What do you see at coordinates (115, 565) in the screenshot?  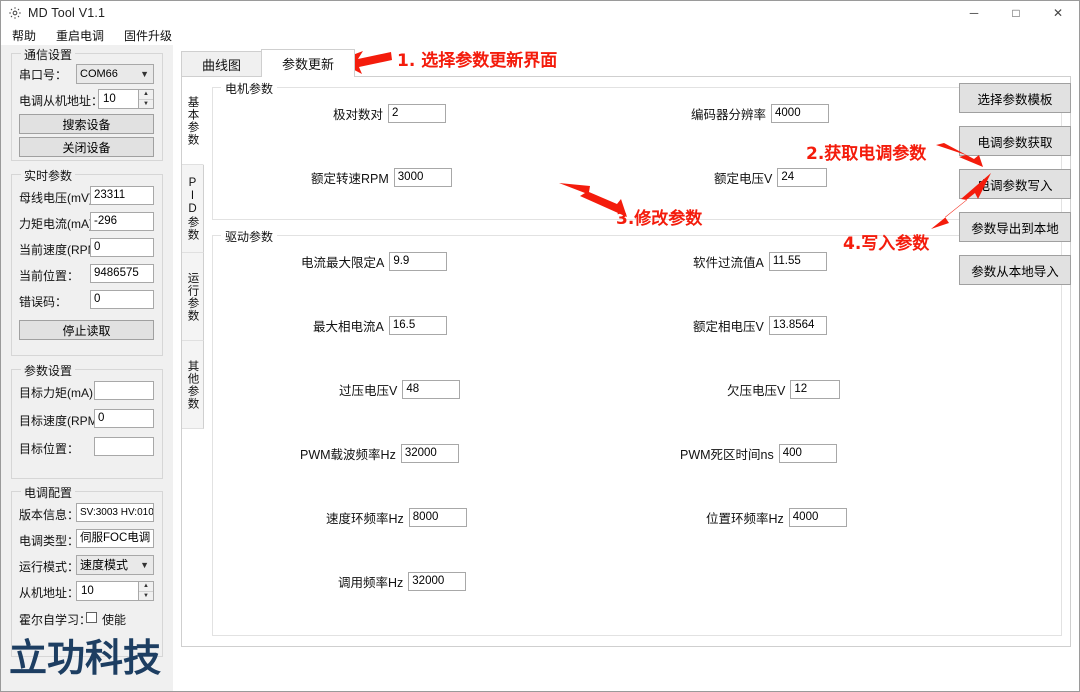 I see `run-mode-select: 速度模式 ▼` at bounding box center [115, 565].